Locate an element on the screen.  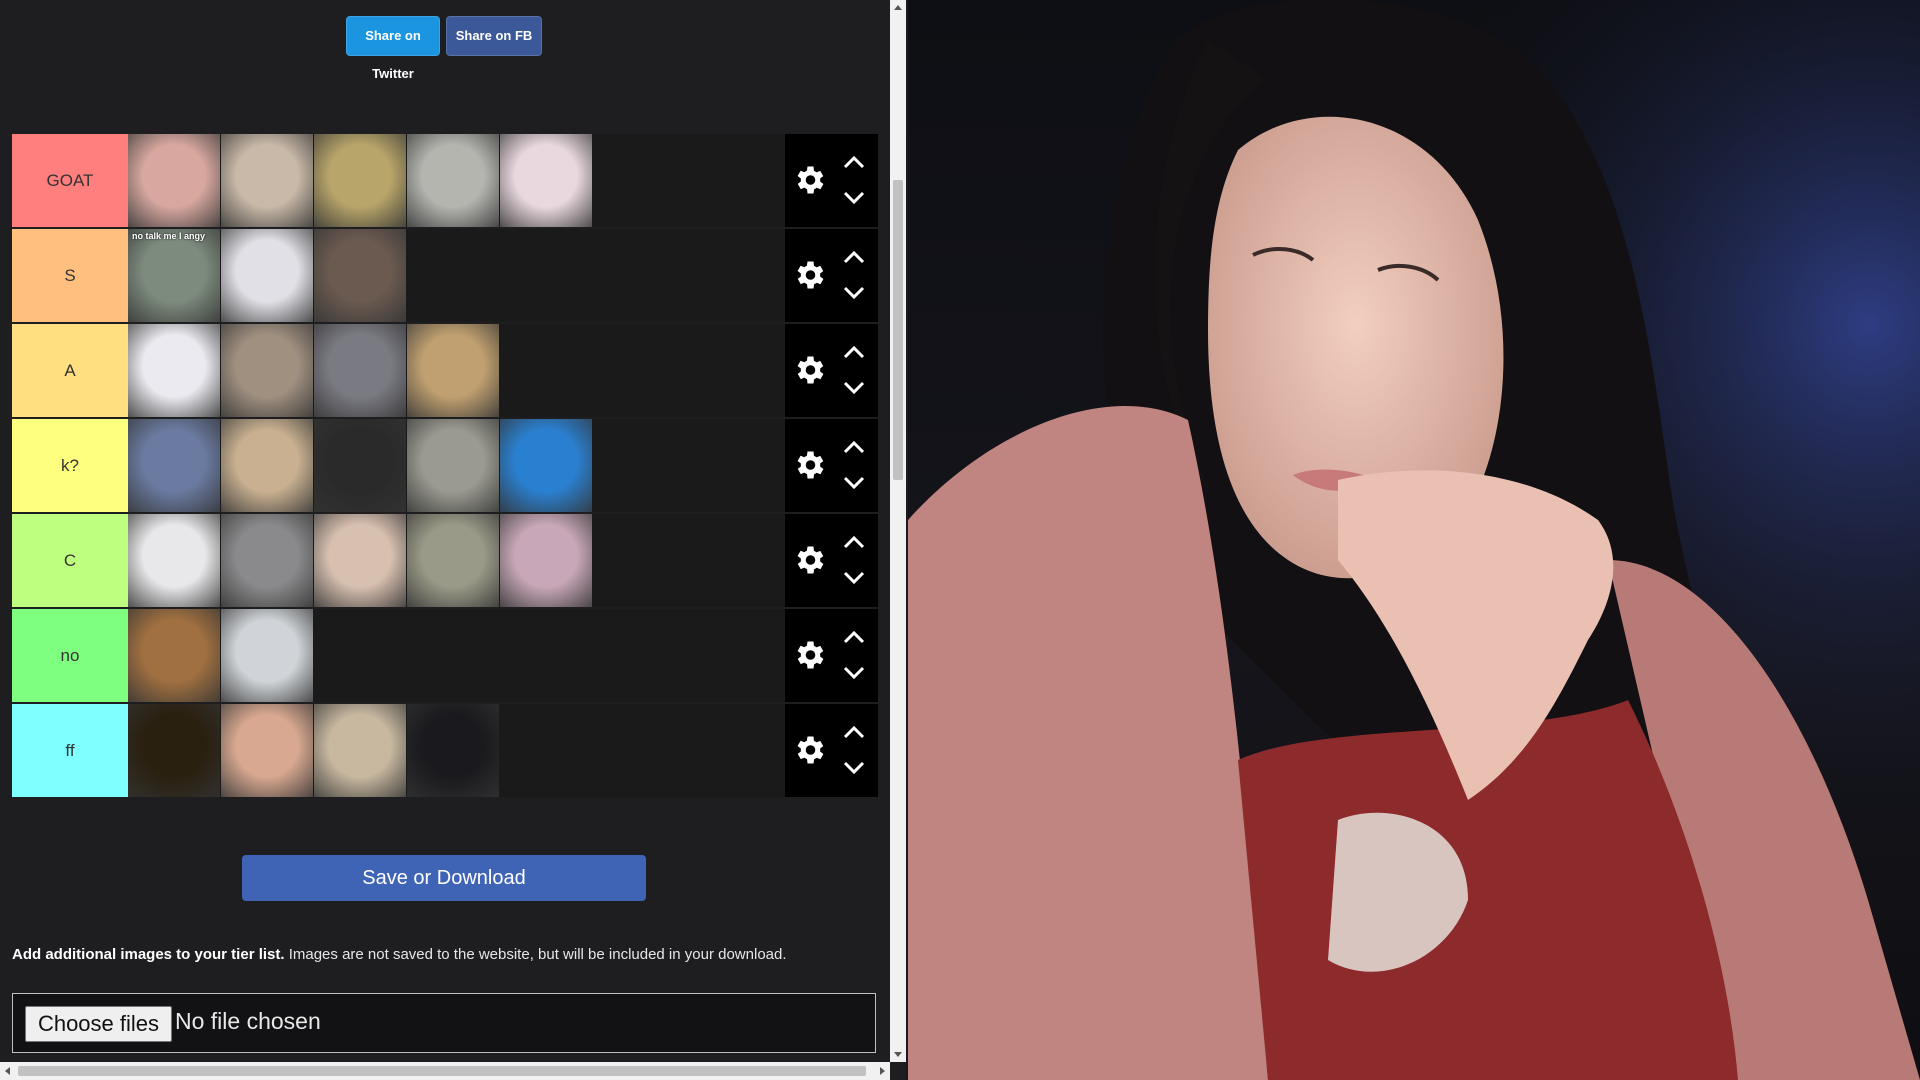
choose-files-button: Choose files is located at coordinates (98, 1024).